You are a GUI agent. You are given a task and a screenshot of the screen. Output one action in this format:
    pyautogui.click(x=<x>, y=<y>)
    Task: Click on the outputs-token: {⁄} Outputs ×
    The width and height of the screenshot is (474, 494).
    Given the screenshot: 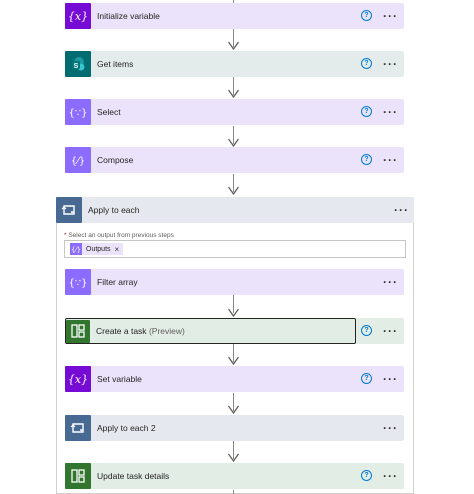 What is the action you would take?
    pyautogui.click(x=97, y=249)
    